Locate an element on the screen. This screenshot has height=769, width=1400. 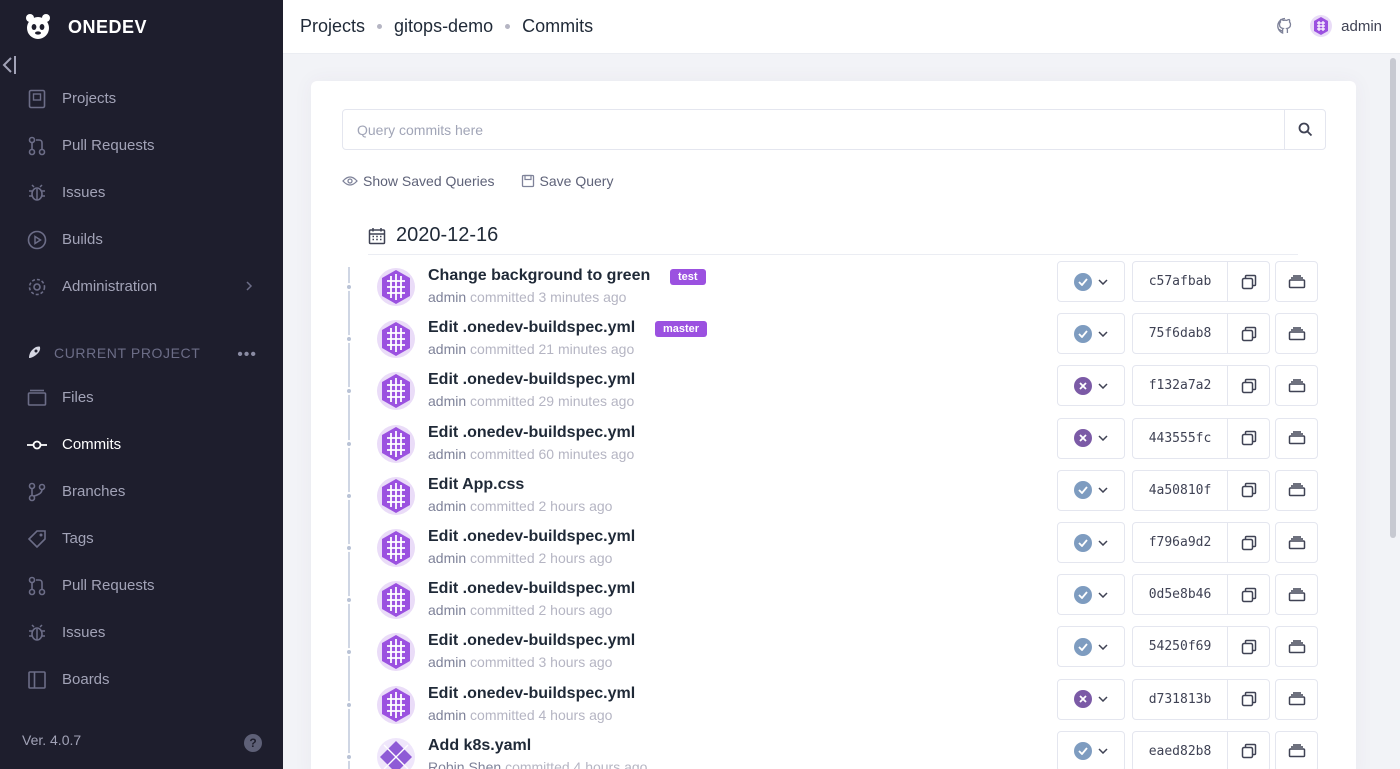
commit-hash-link: 0d5e8b46 is located at coordinates (1180, 595).